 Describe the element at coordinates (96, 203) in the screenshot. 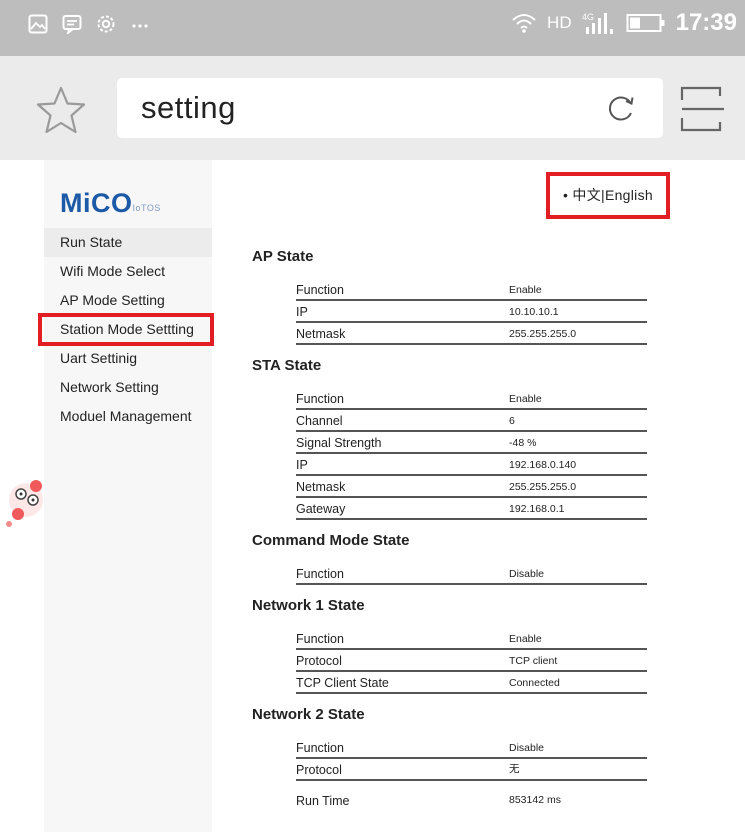

I see `logo-name: MiCO` at that location.